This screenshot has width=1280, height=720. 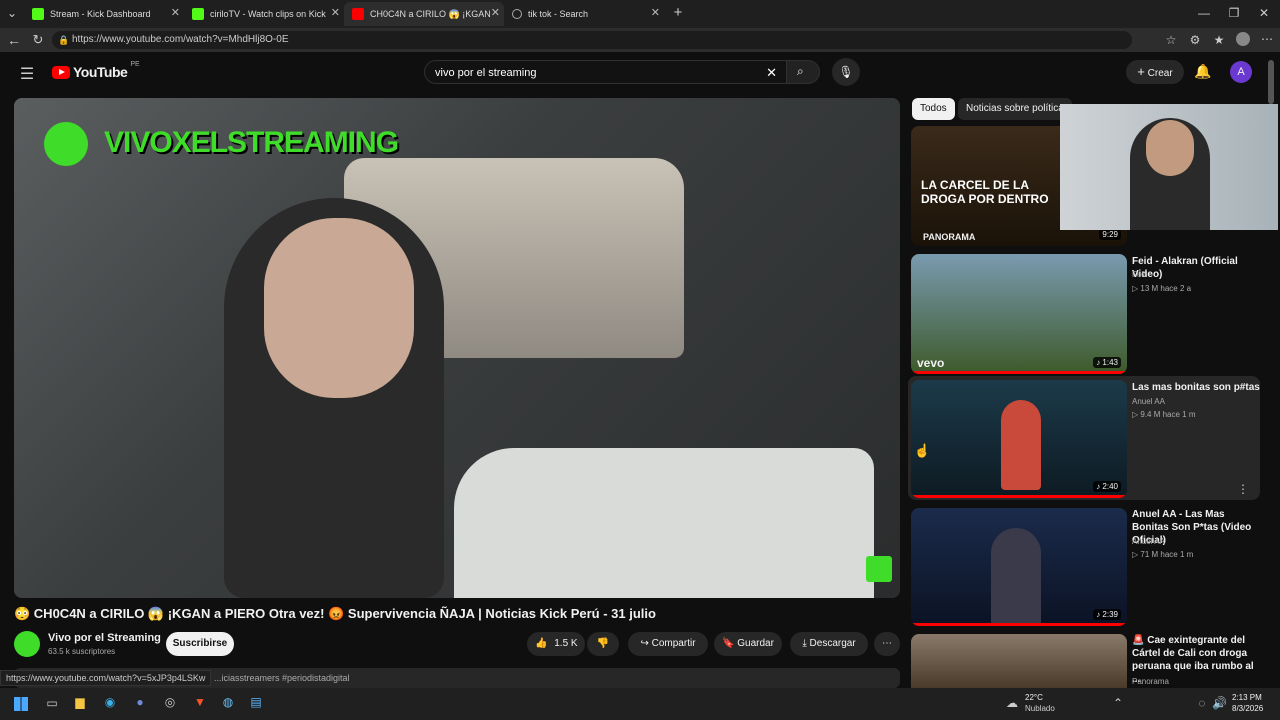 I want to click on youtube-play-icon, so click(x=61, y=72).